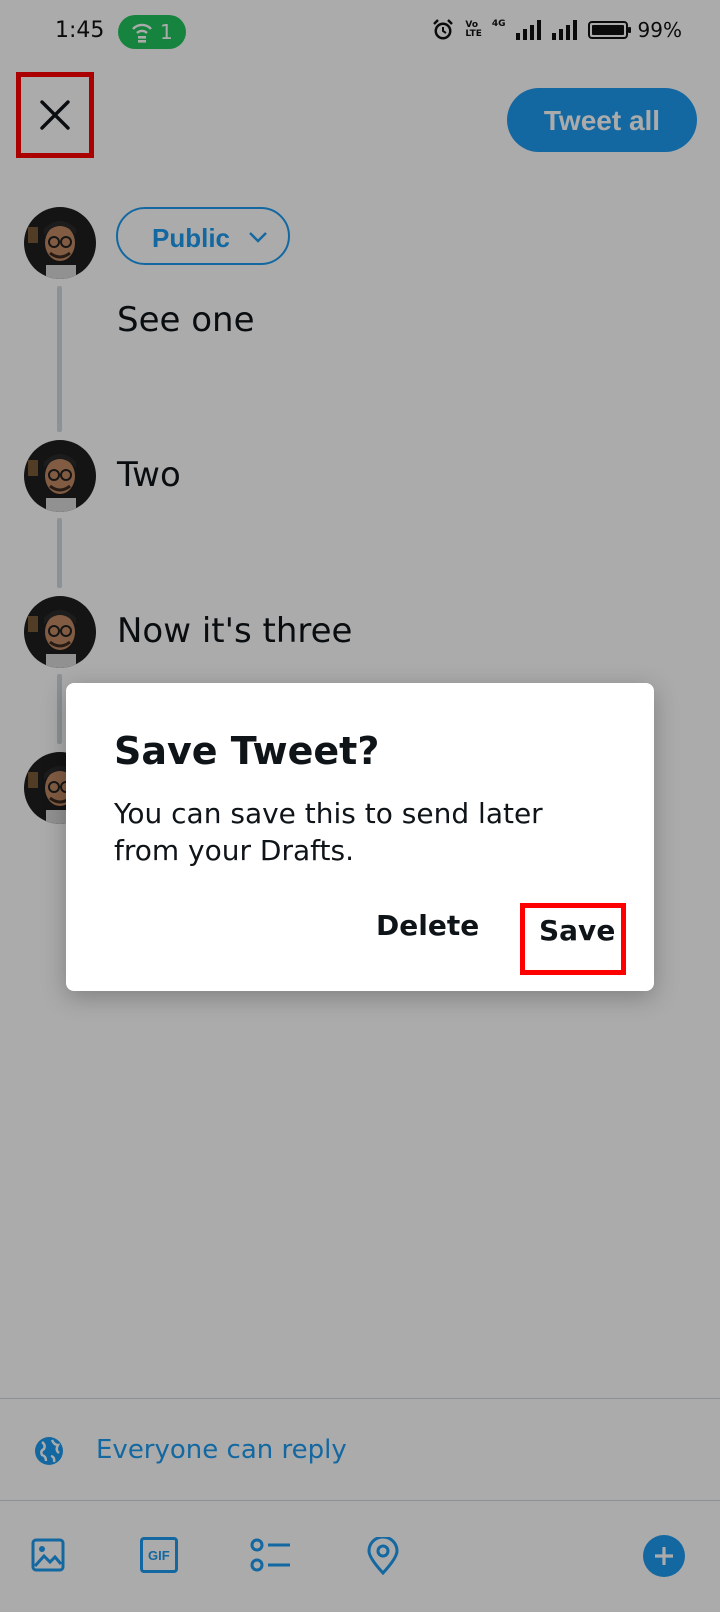  What do you see at coordinates (427, 925) in the screenshot?
I see `delete-button: Delete` at bounding box center [427, 925].